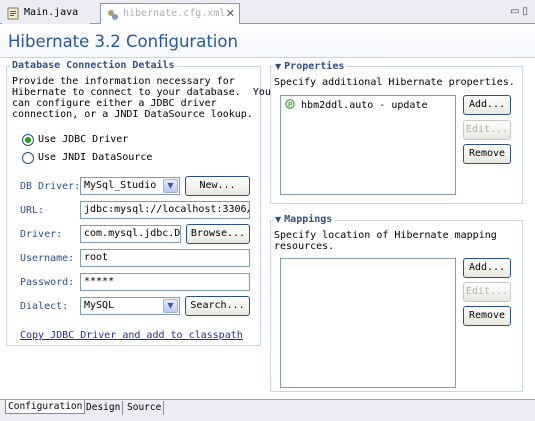 This screenshot has height=421, width=535. What do you see at coordinates (130, 306) in the screenshot?
I see `dialect-select: MySQL ▼` at bounding box center [130, 306].